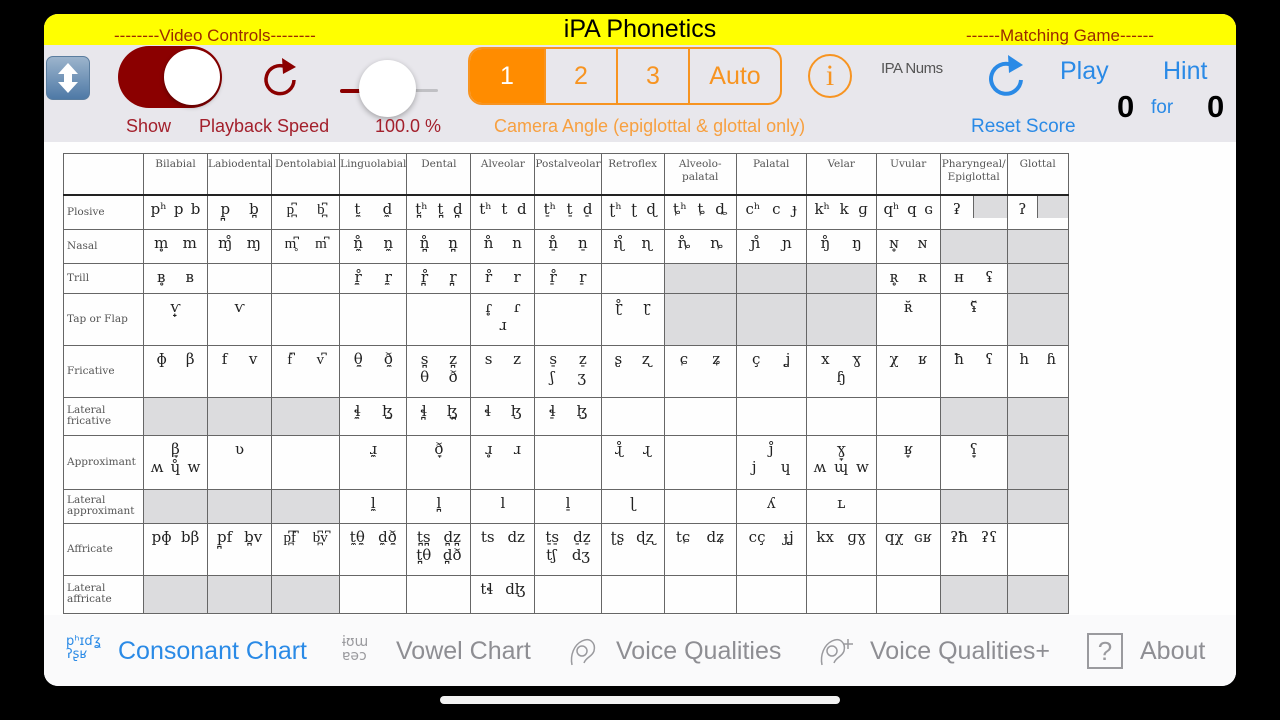  What do you see at coordinates (503, 246) in the screenshot?
I see `ipa-cell: n̊ n` at bounding box center [503, 246].